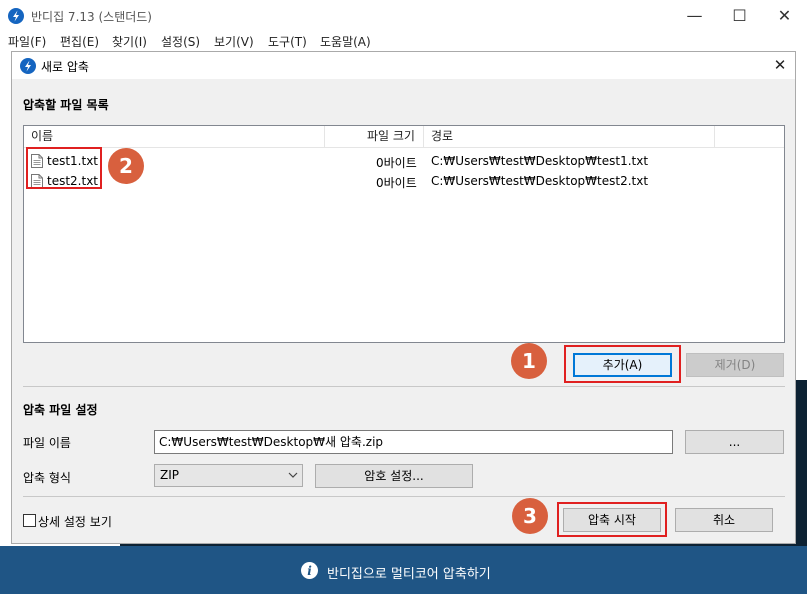 The width and height of the screenshot is (807, 594). Describe the element at coordinates (530, 516) in the screenshot. I see `annotation-badge-3: 3` at that location.